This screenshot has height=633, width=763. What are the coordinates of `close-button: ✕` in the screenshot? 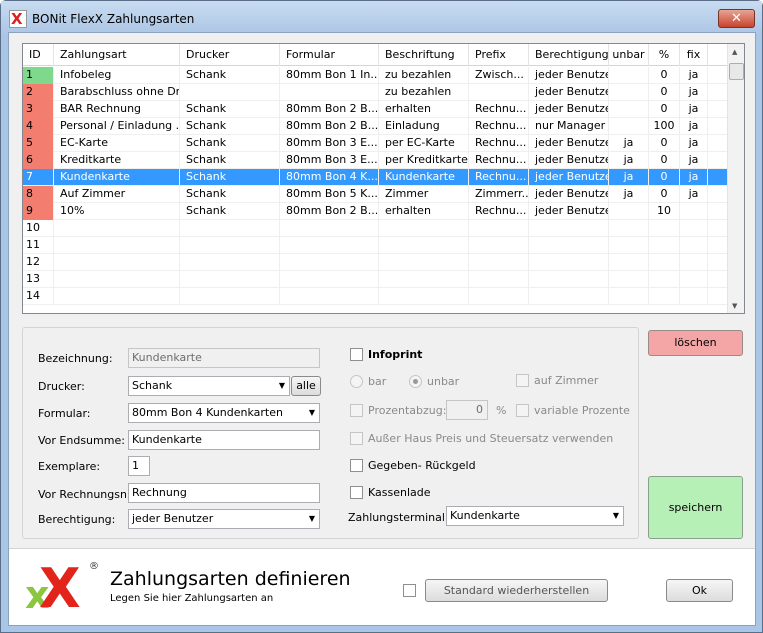 It's located at (736, 18).